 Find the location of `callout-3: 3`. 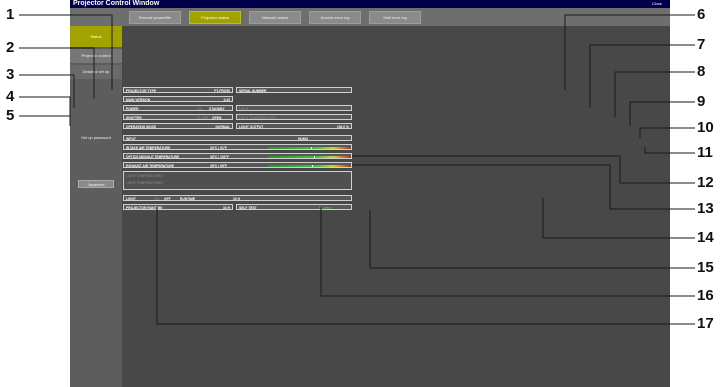

callout-3: 3 is located at coordinates (10, 74).